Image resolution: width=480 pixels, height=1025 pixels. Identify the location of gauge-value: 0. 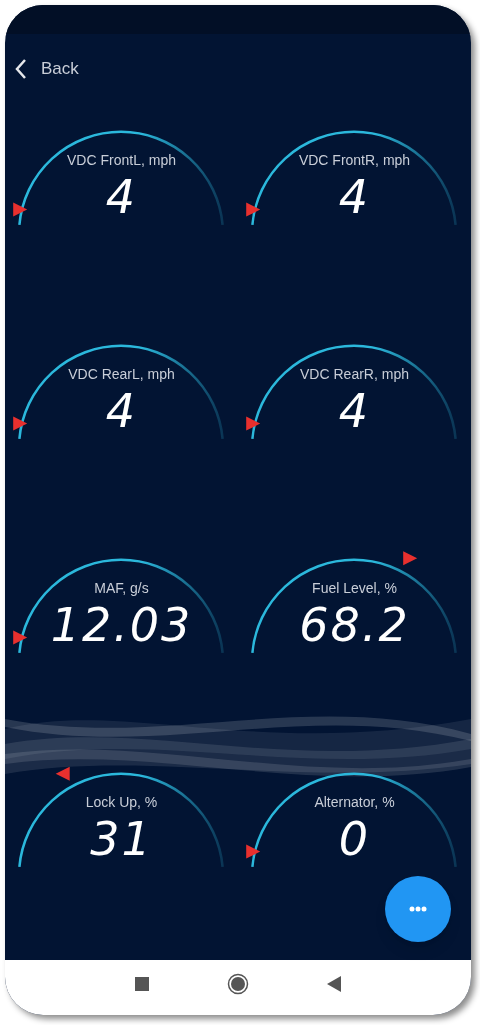
(354, 838).